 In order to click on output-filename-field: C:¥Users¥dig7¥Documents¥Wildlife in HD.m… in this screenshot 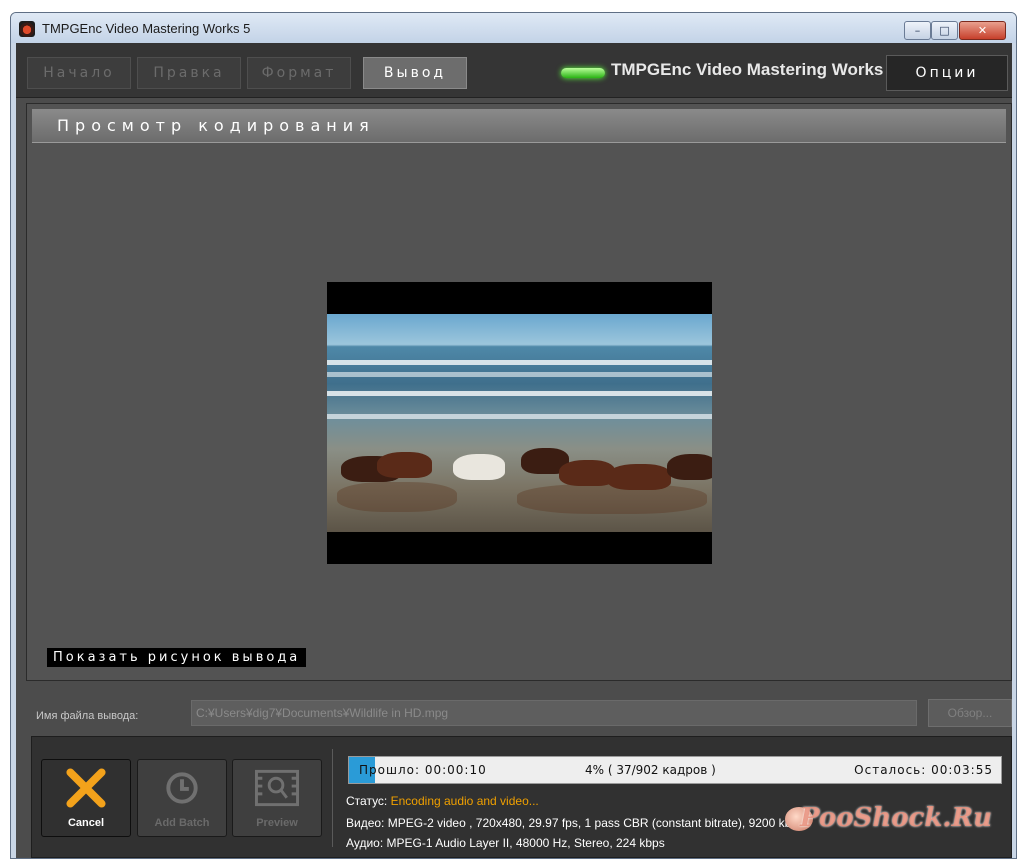, I will do `click(554, 713)`.